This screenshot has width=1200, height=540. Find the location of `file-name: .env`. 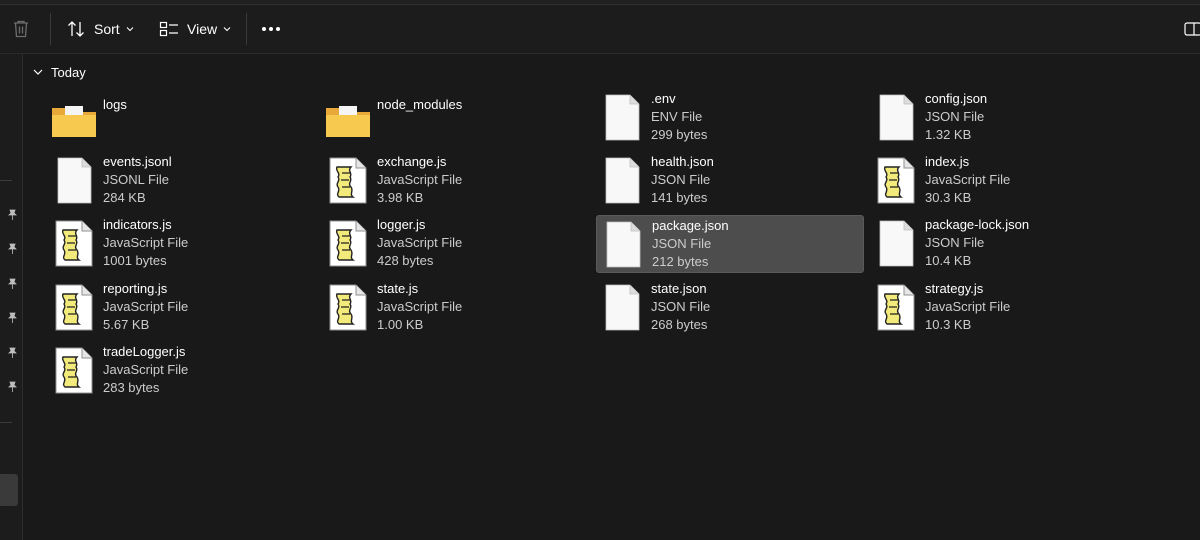

file-name: .env is located at coordinates (663, 98).